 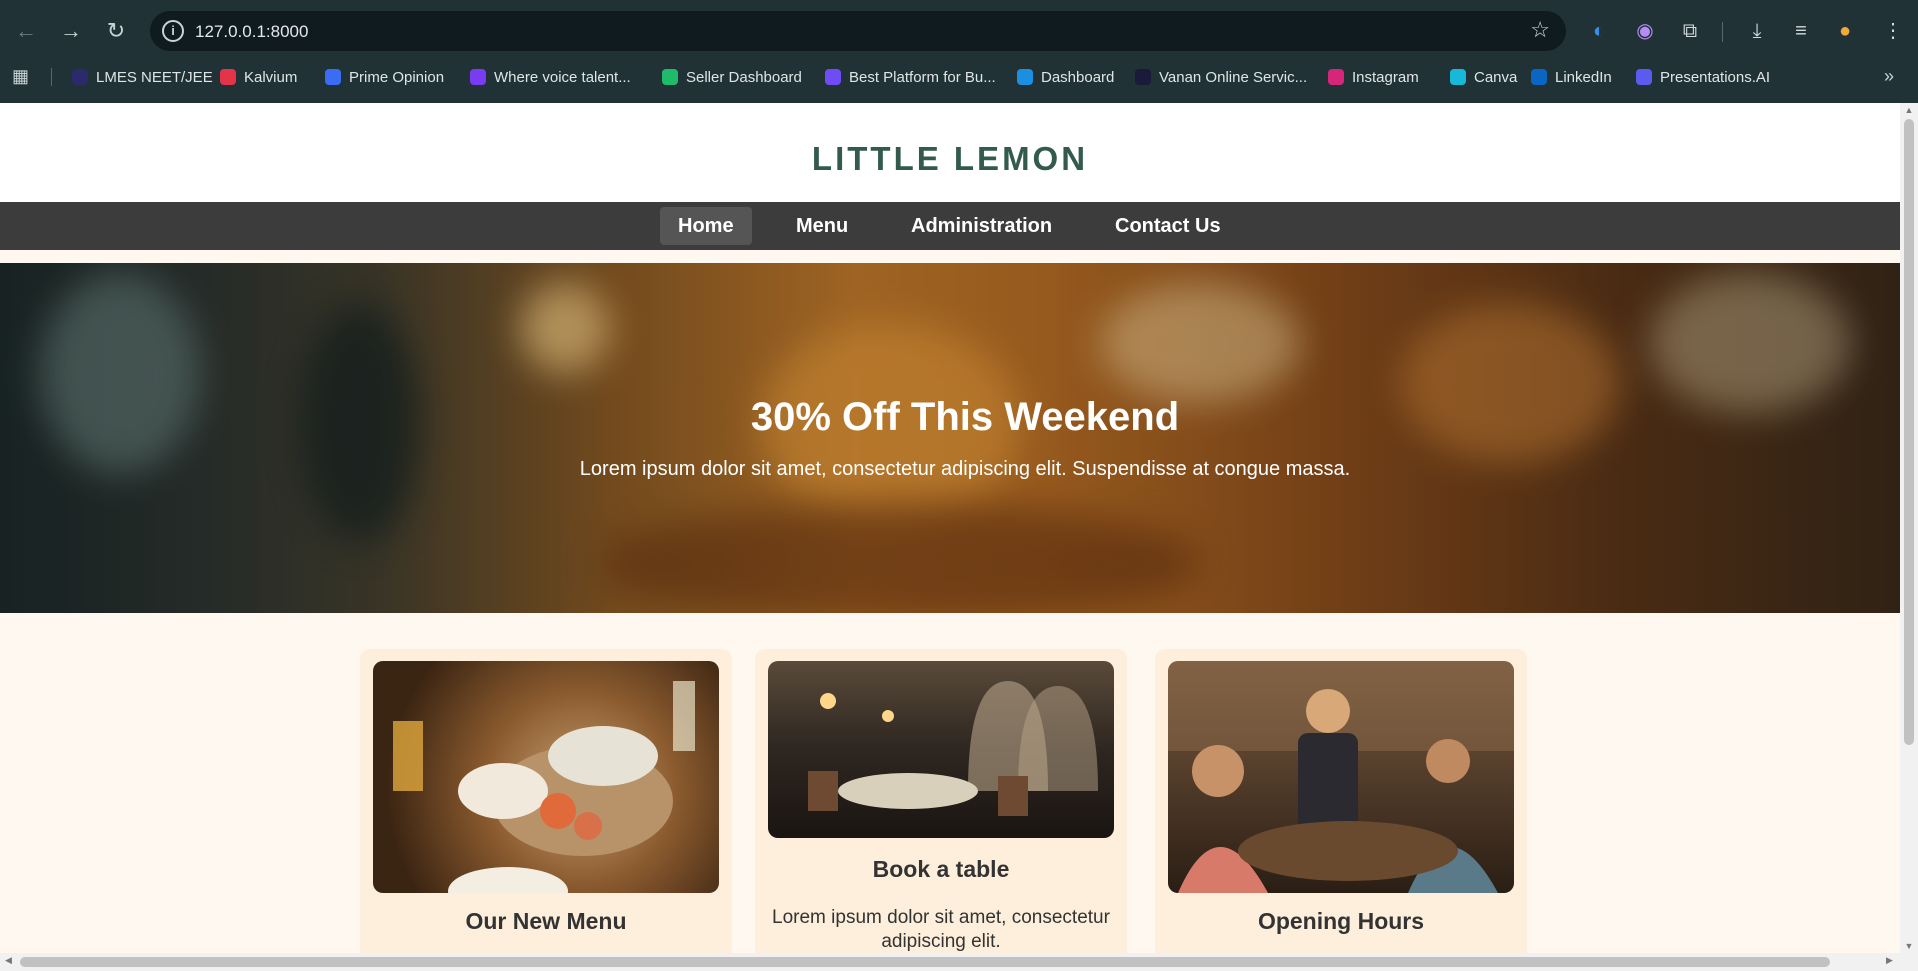 What do you see at coordinates (71, 31) in the screenshot?
I see `forward-icon: →` at bounding box center [71, 31].